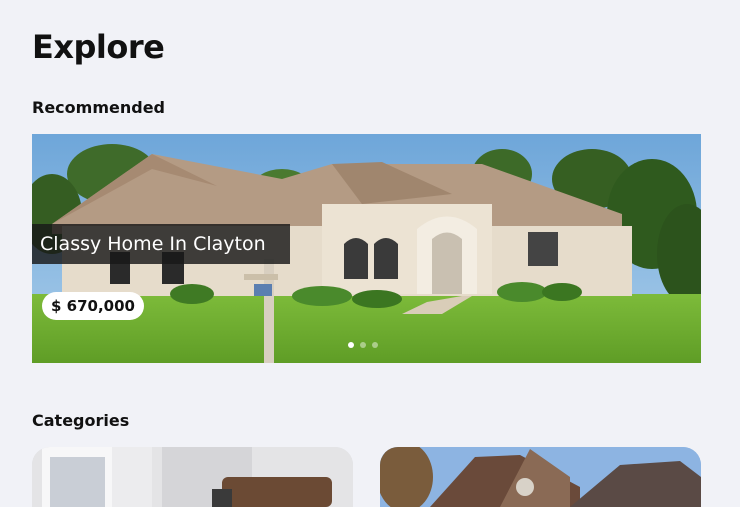  Describe the element at coordinates (161, 244) in the screenshot. I see `property-title: Classy Home In Clayton` at that location.